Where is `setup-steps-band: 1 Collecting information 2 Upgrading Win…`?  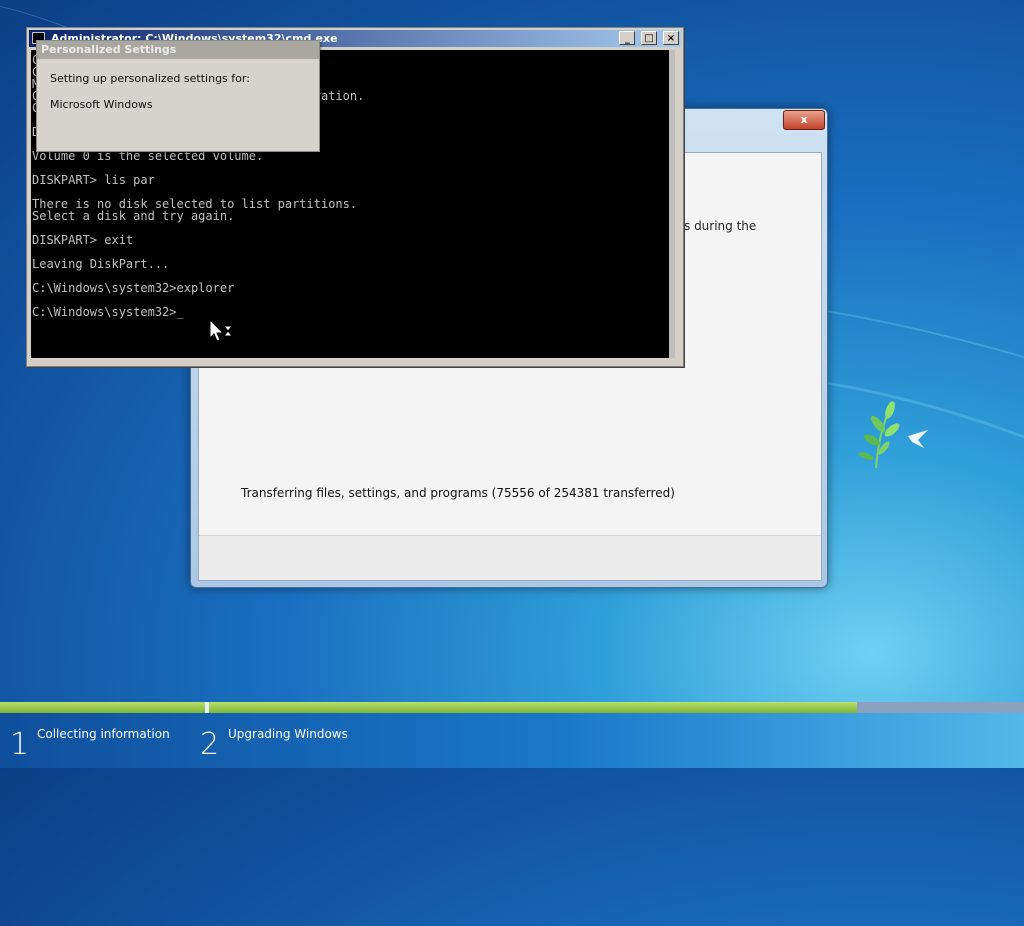 setup-steps-band: 1 Collecting information 2 Upgrading Win… is located at coordinates (512, 740).